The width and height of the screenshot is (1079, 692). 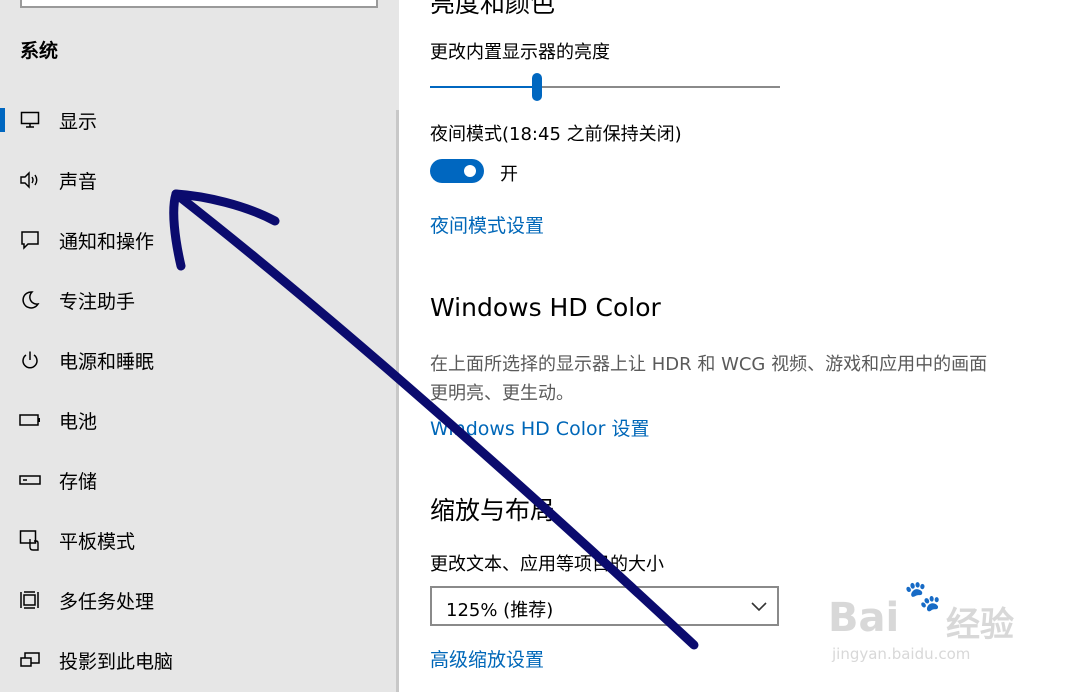 I want to click on sidebar-item-multitasking: 多任务处理, so click(x=198, y=600).